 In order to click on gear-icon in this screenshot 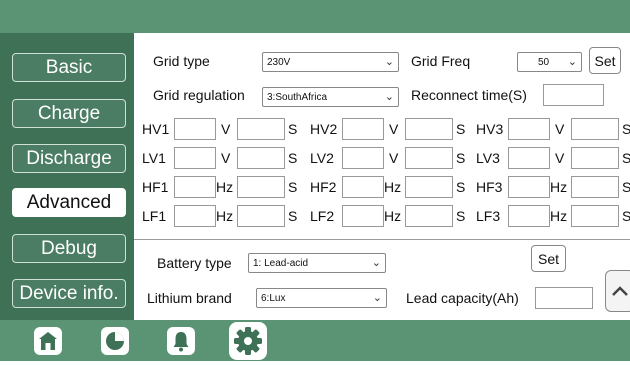, I will do `click(248, 341)`.